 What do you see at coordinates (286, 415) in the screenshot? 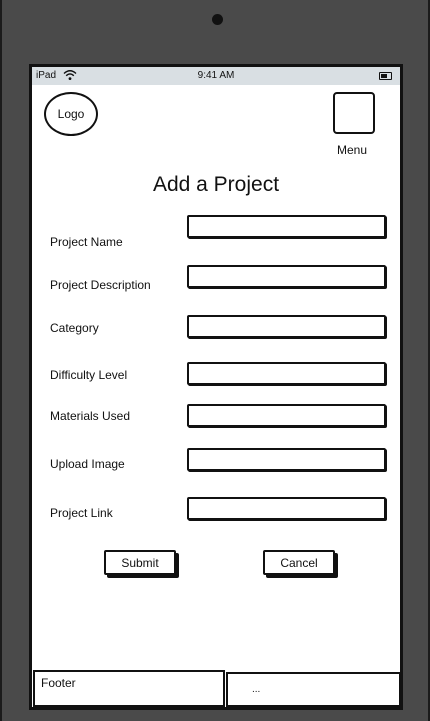
I see `materials-used-input` at bounding box center [286, 415].